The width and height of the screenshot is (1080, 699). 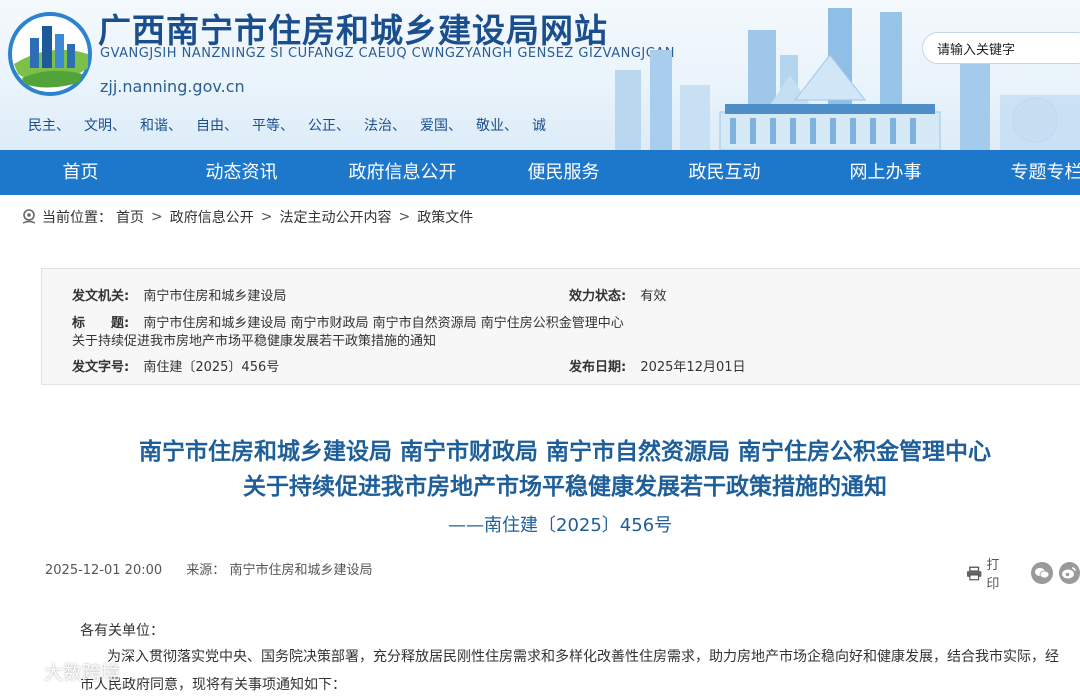 I want to click on main-nav: 首页 动态资讯 政府信息公开 便民服务 政民互动 网上办事 专题专栏, so click(x=540, y=172).